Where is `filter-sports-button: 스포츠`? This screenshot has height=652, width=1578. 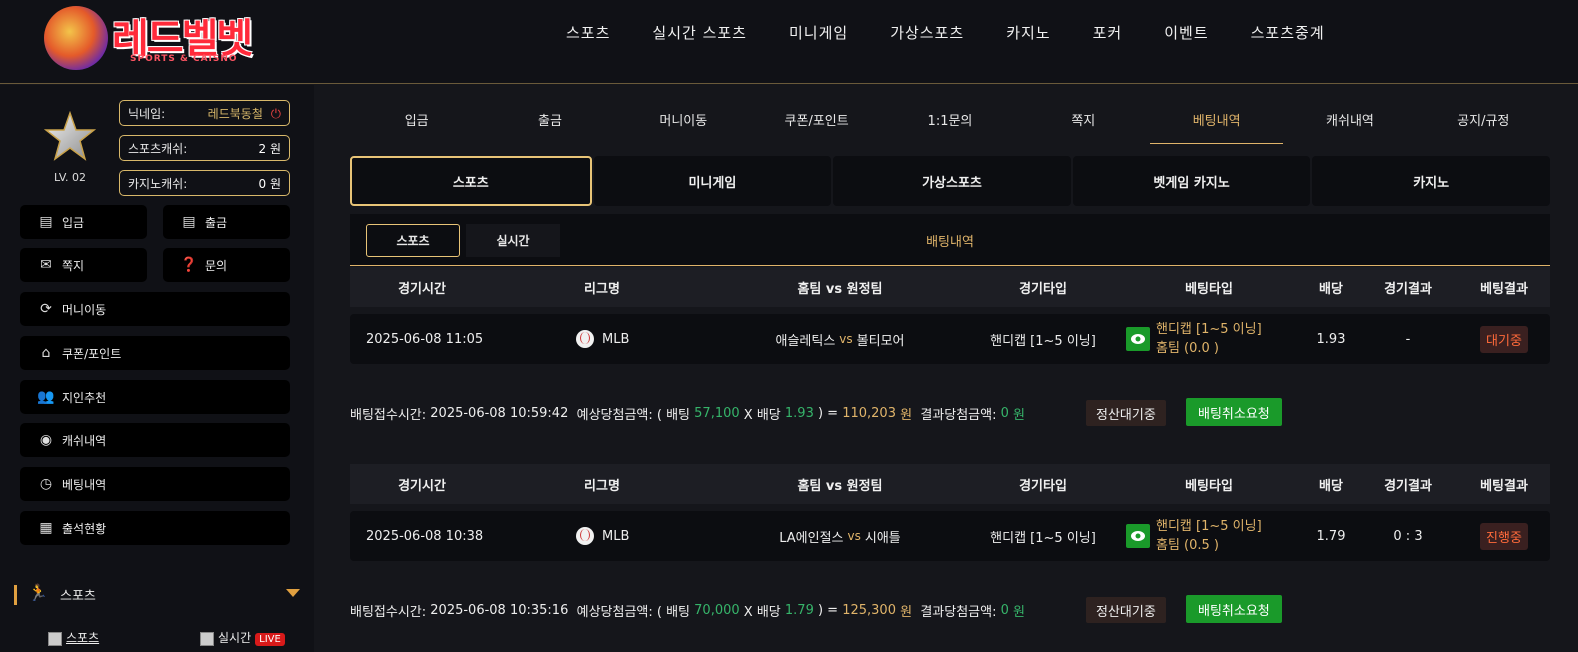
filter-sports-button: 스포츠 is located at coordinates (413, 240).